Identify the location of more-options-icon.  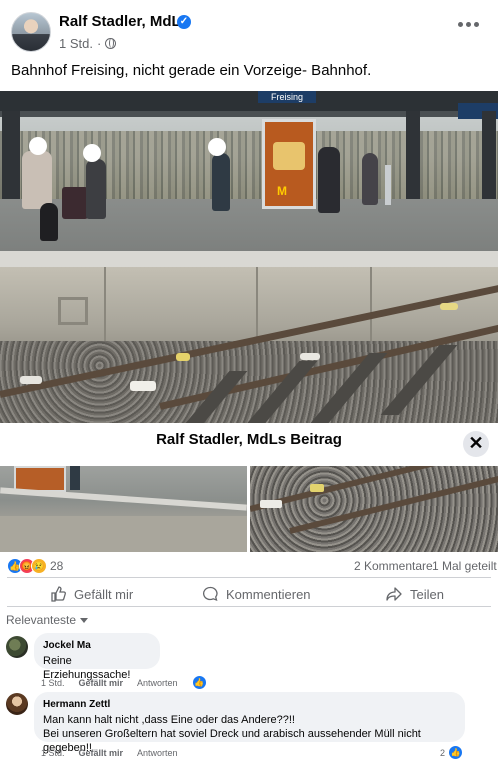
(469, 26).